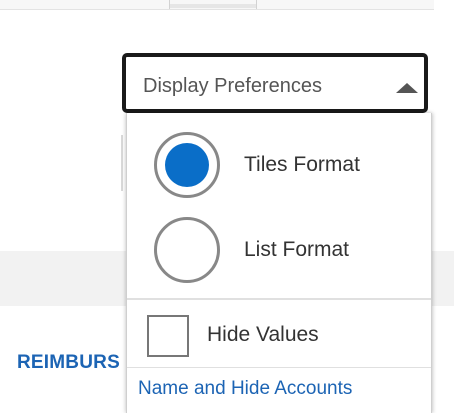 The width and height of the screenshot is (454, 413). What do you see at coordinates (73, 363) in the screenshot?
I see `section-heading-reimbursements: REIMBURS` at bounding box center [73, 363].